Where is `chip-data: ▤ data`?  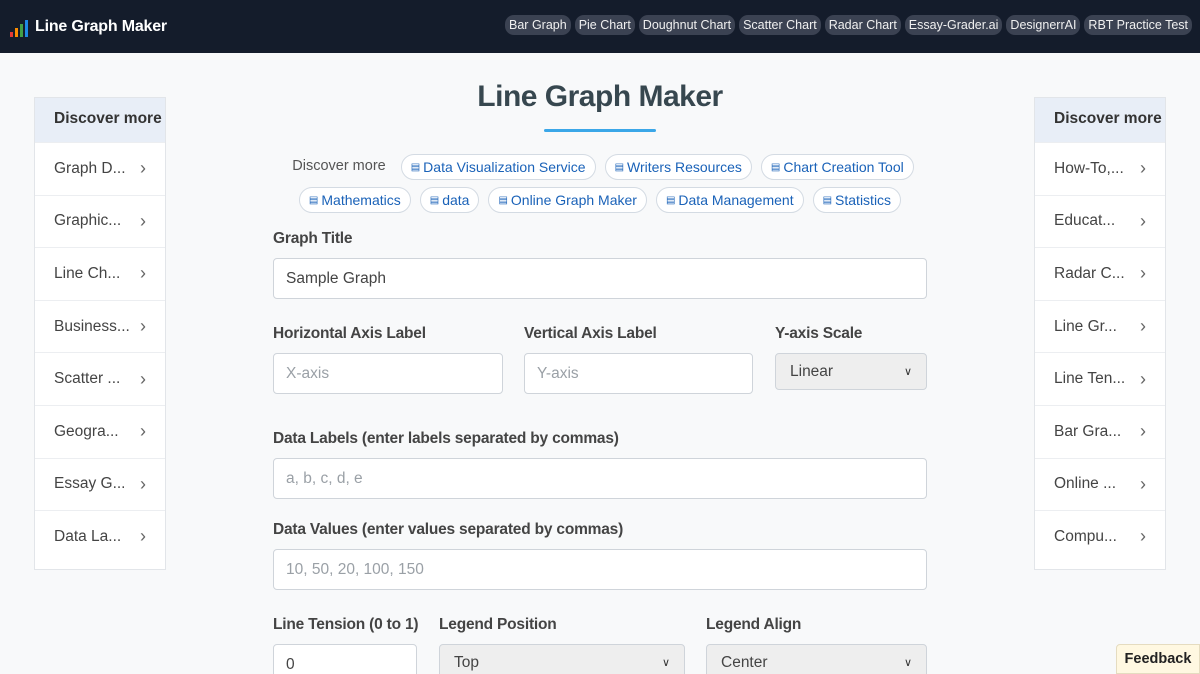 chip-data: ▤ data is located at coordinates (449, 200).